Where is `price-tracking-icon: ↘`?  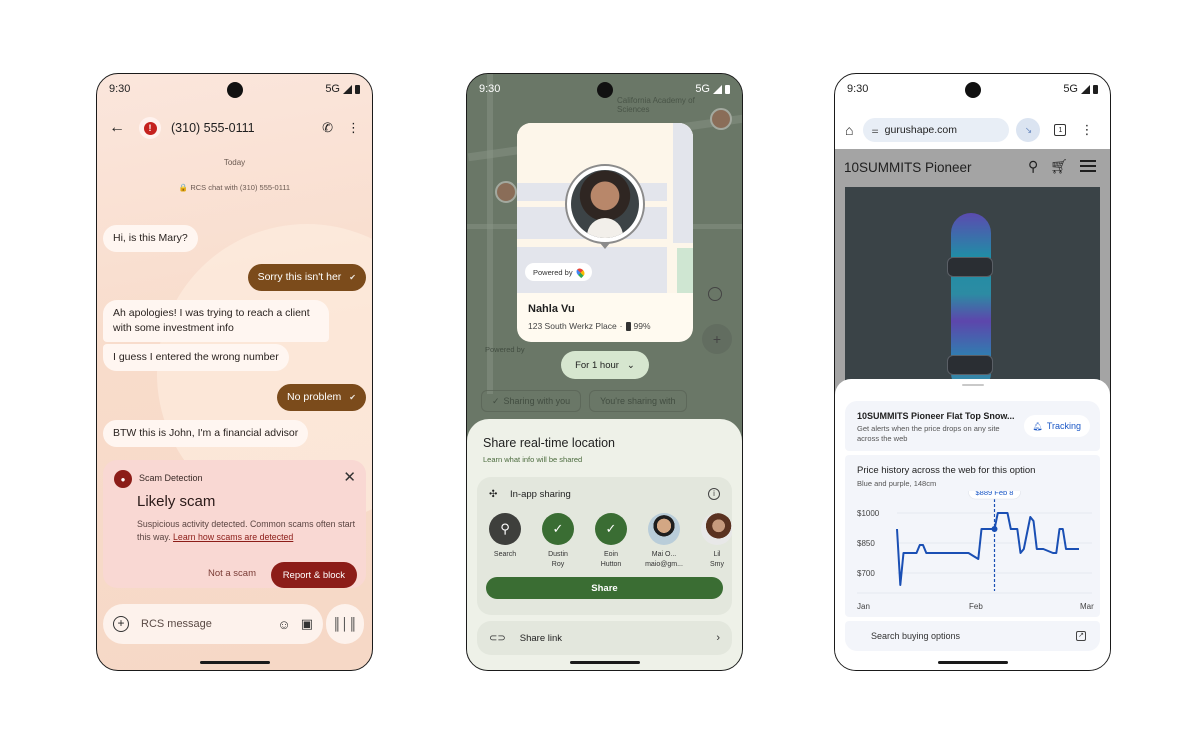
price-tracking-icon: ↘ is located at coordinates (1028, 130).